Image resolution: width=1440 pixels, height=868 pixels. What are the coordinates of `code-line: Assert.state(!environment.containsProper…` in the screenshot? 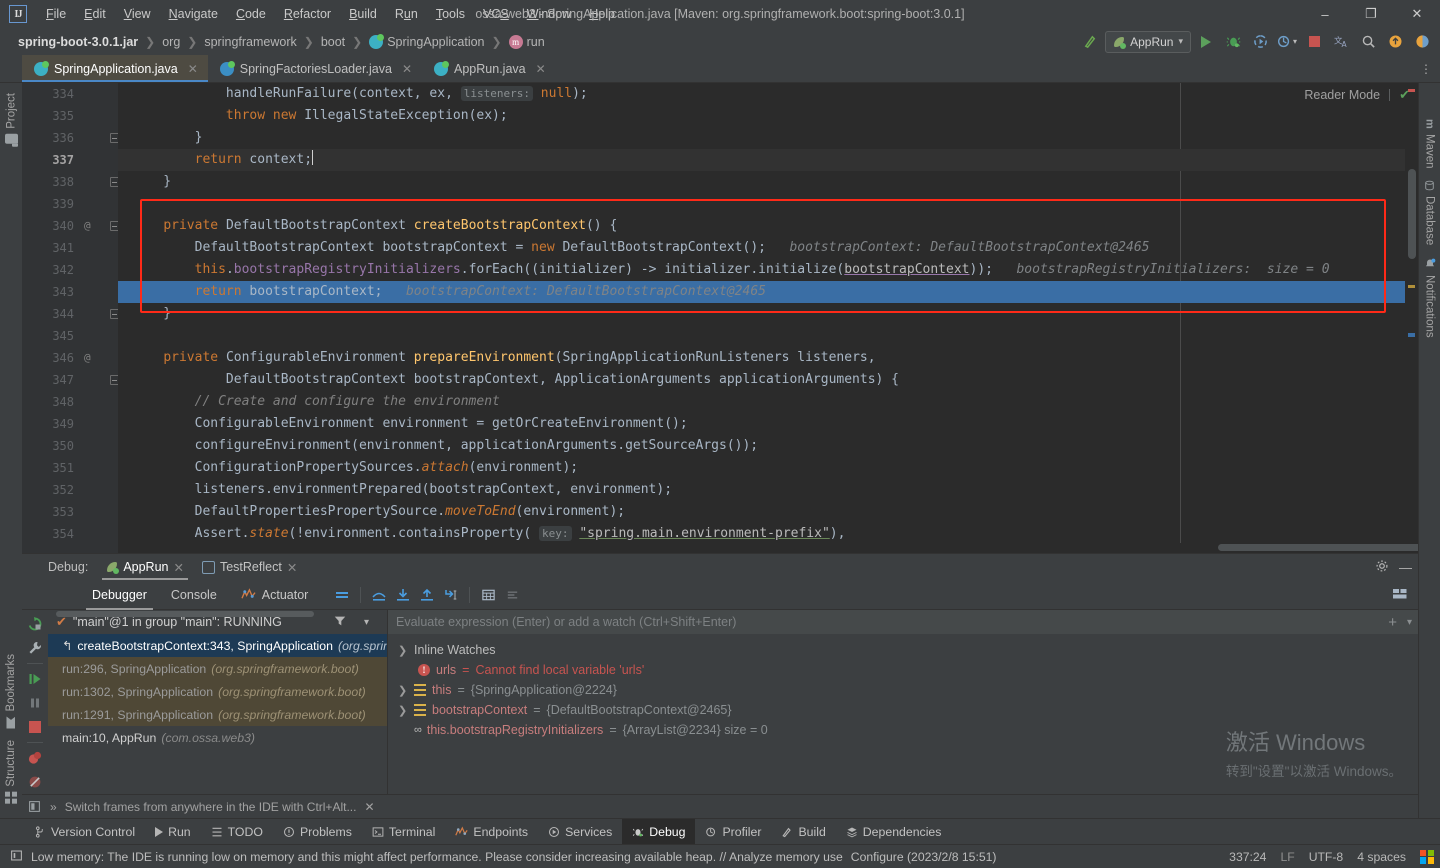 It's located at (768, 534).